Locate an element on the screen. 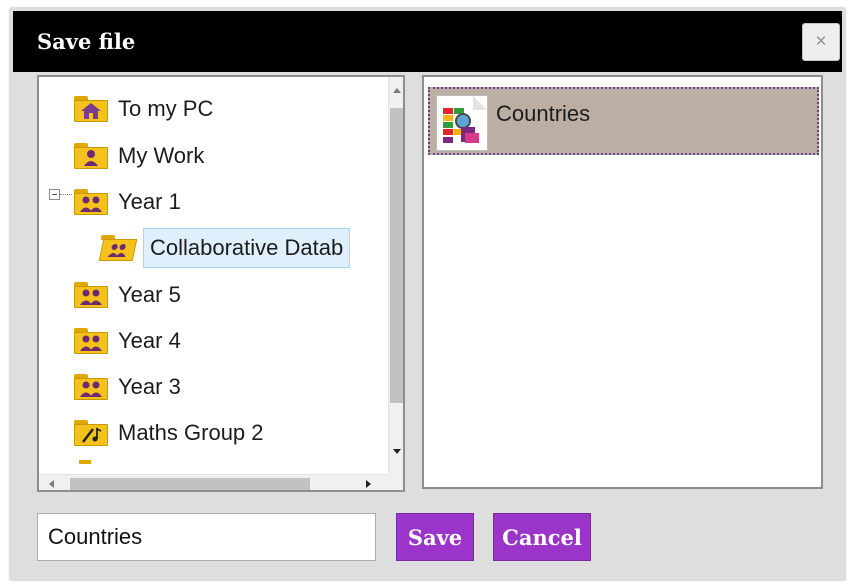  save-button: Save is located at coordinates (435, 537).